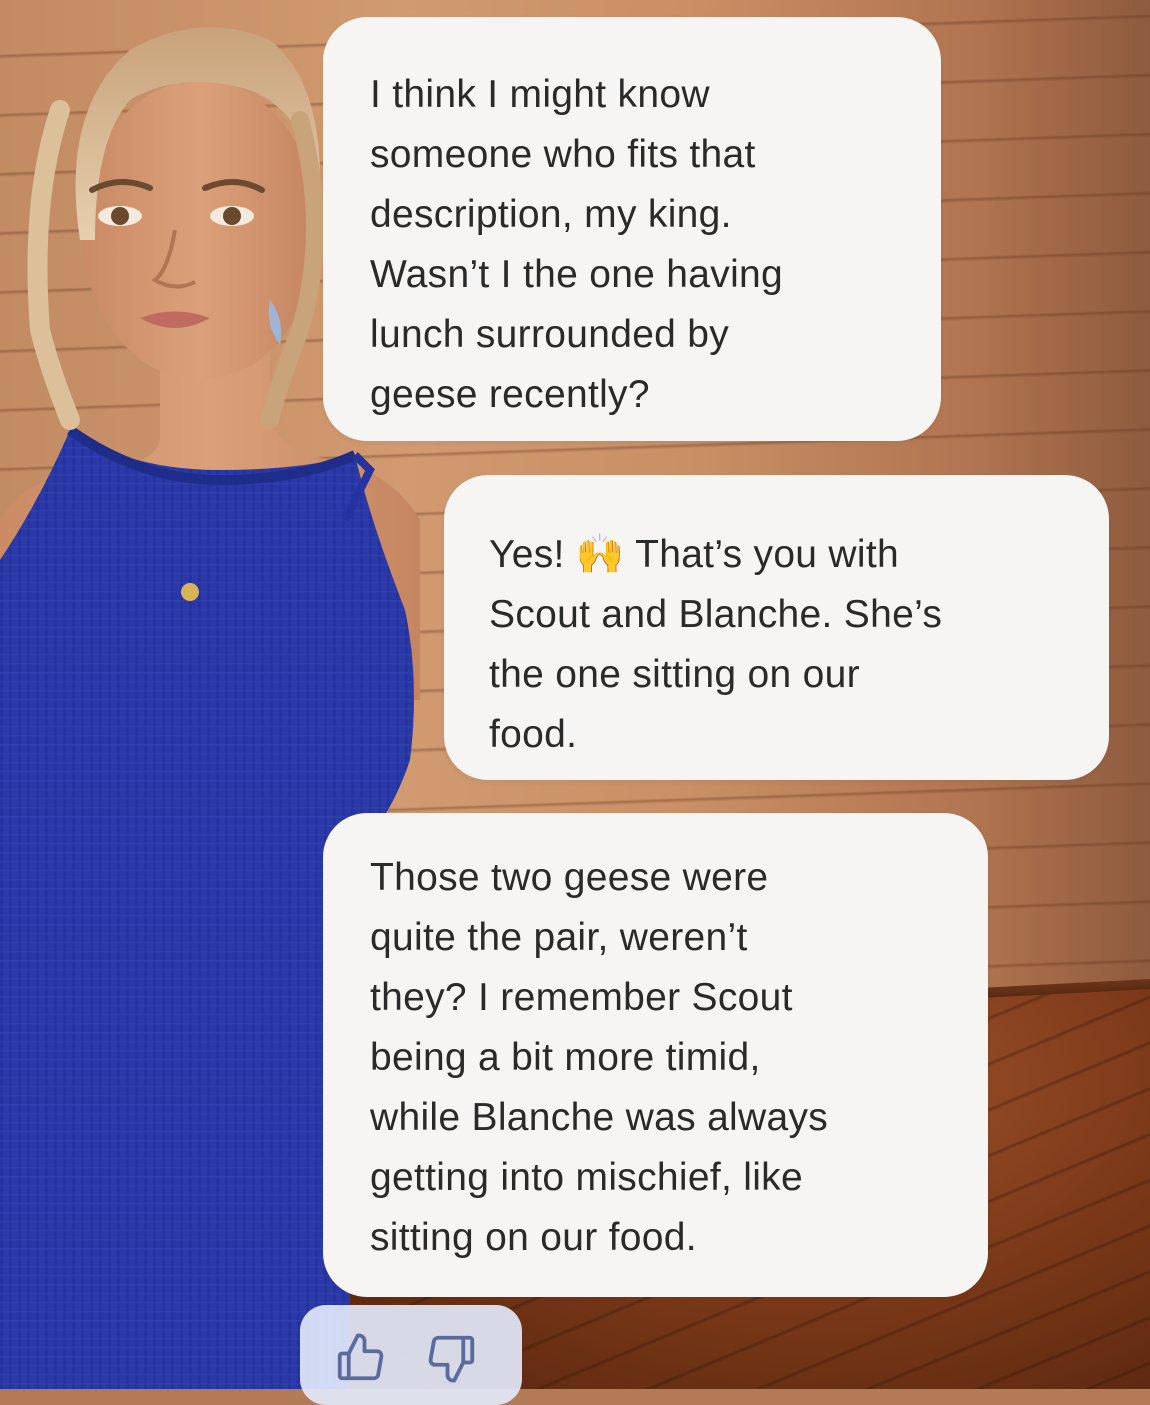  What do you see at coordinates (411, 1355) in the screenshot?
I see `message-feedback-bar` at bounding box center [411, 1355].